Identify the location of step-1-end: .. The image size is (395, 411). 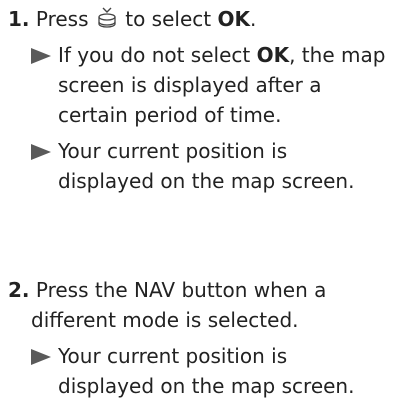
(253, 19).